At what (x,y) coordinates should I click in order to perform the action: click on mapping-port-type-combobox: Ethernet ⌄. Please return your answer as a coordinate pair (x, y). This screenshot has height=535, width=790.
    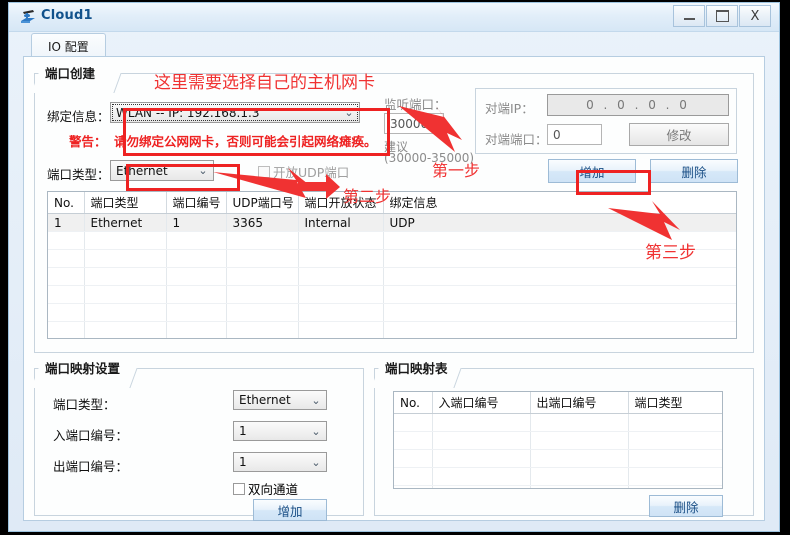
    Looking at the image, I should click on (280, 400).